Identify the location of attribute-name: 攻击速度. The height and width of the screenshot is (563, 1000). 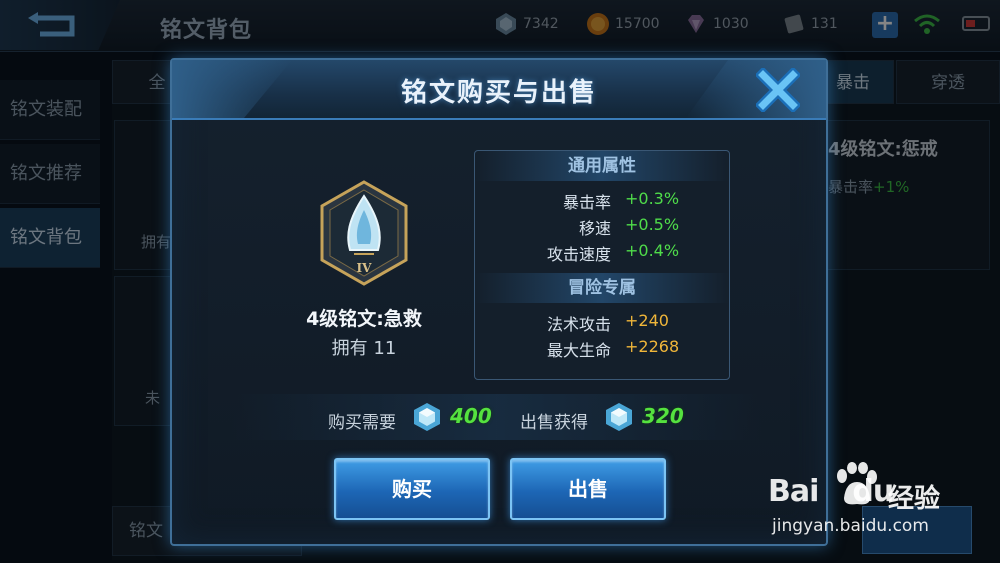
(578, 254).